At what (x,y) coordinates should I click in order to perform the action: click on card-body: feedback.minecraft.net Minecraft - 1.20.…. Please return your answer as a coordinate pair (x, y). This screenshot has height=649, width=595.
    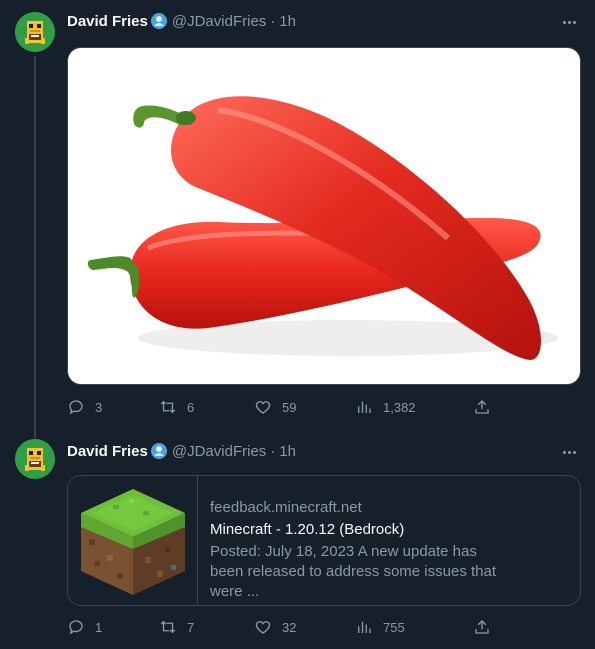
    Looking at the image, I should click on (360, 540).